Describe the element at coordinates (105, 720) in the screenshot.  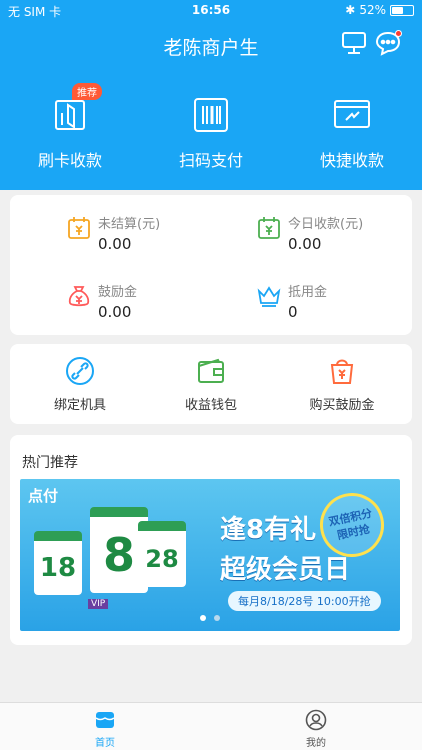
I see `home-icon` at that location.